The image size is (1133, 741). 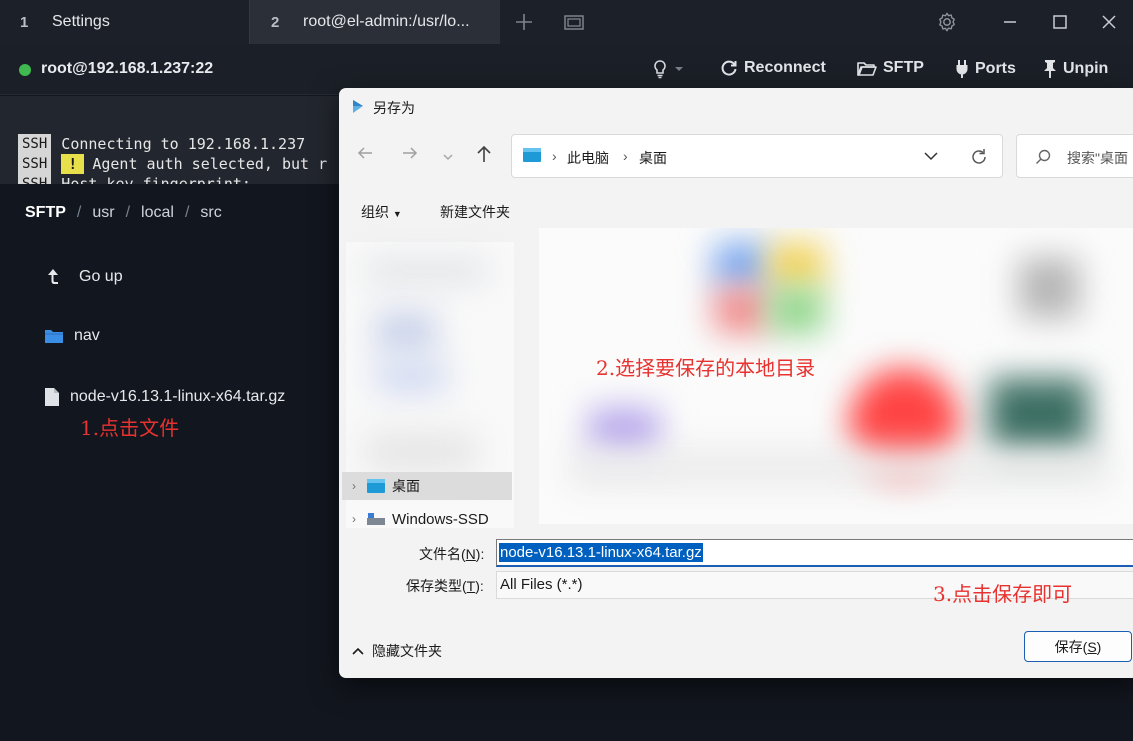 I want to click on list-item: node-v16.13.1-linux-x64.tar.gz, so click(x=164, y=397).